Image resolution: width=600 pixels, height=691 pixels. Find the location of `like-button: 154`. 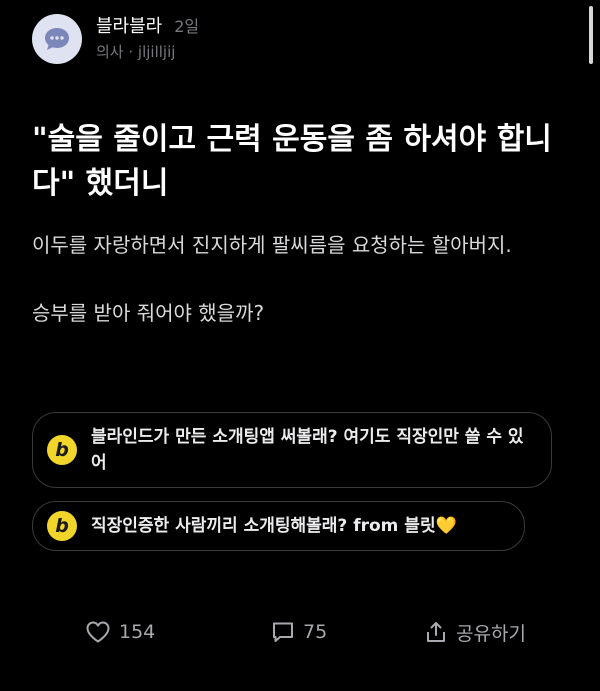

like-button: 154 is located at coordinates (120, 632).